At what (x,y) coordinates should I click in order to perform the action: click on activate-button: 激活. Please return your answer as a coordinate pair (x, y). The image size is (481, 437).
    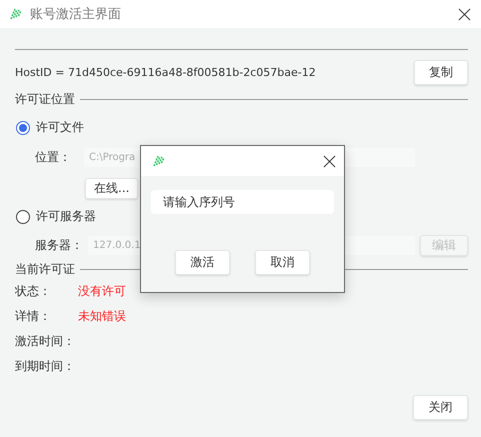
    Looking at the image, I should click on (202, 262).